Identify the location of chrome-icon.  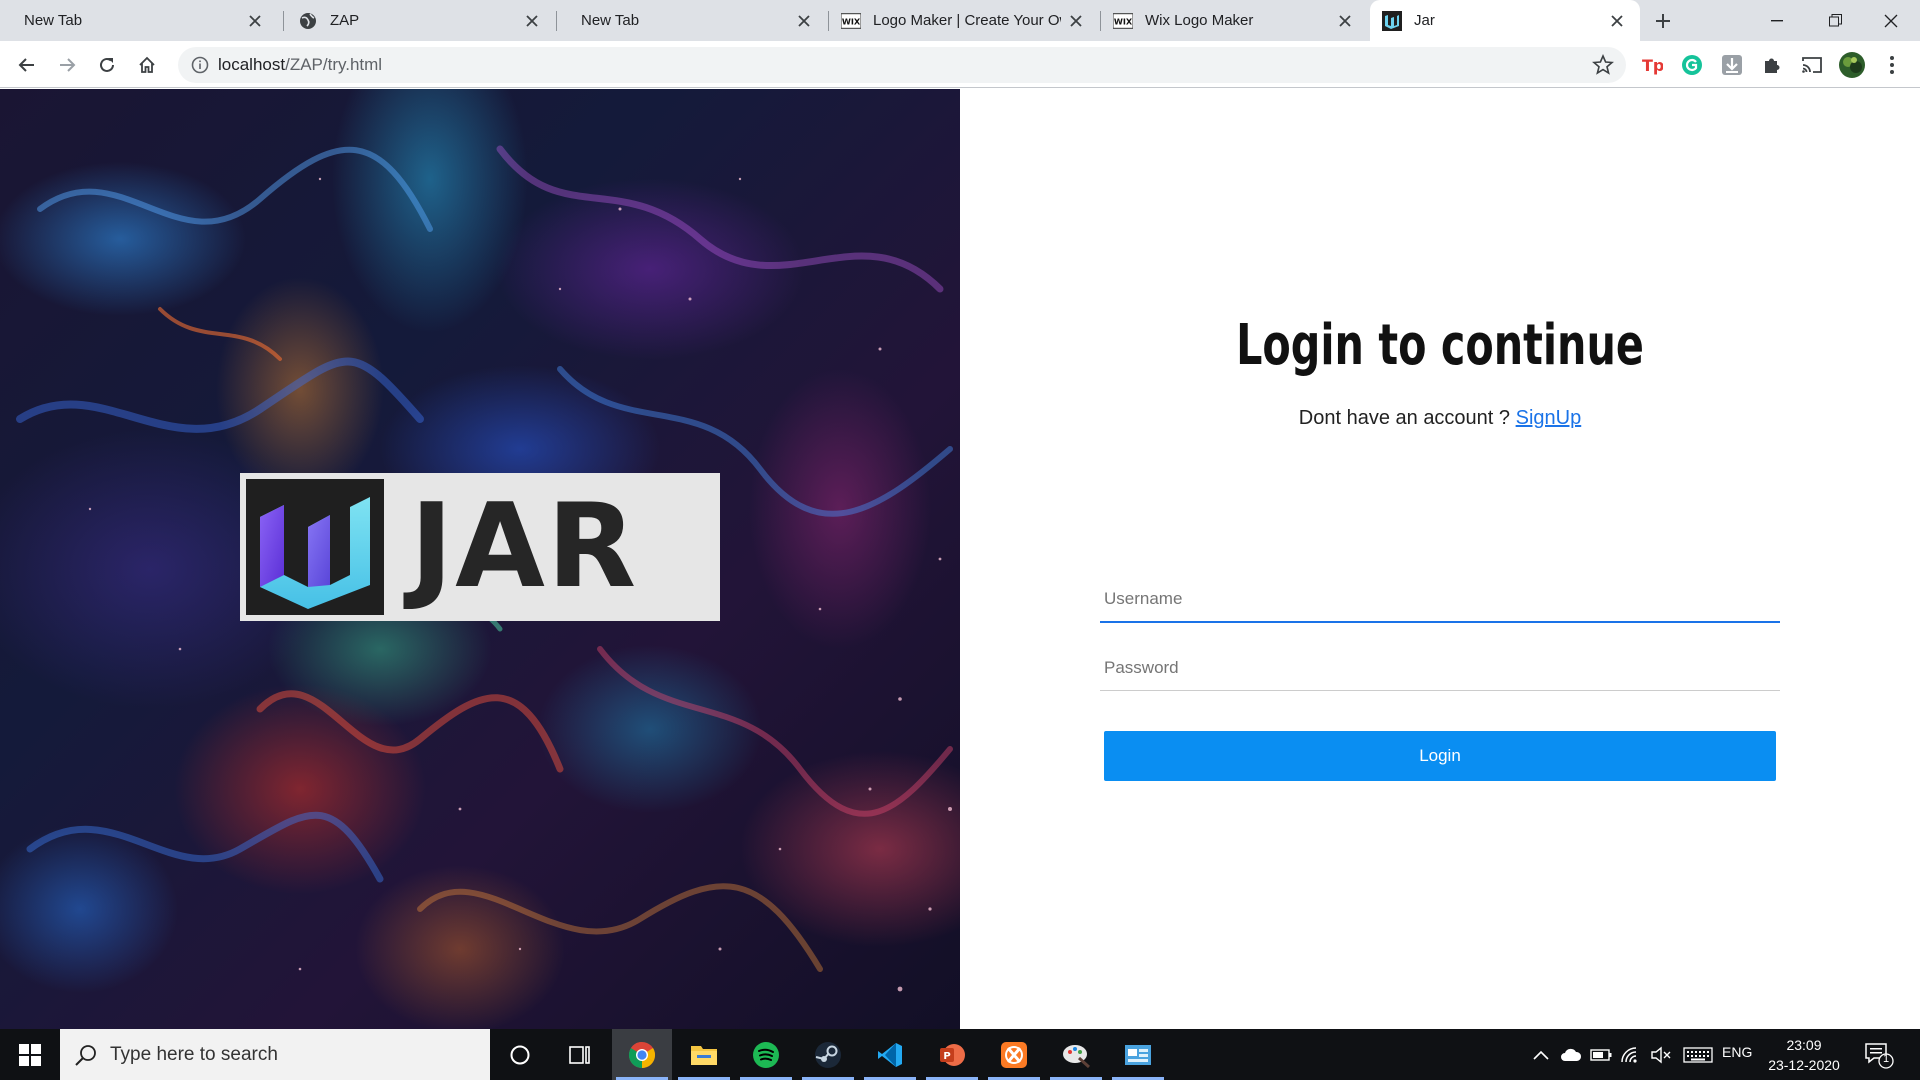
(642, 1054).